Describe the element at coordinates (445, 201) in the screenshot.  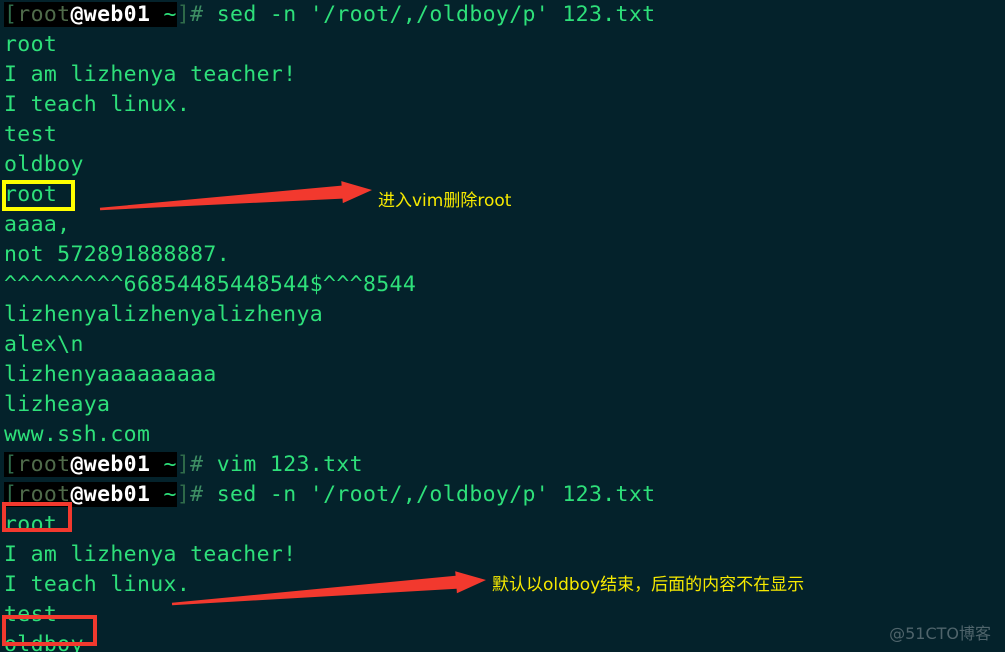
I see `note-vim-delete-root: 进入vim删除root` at that location.